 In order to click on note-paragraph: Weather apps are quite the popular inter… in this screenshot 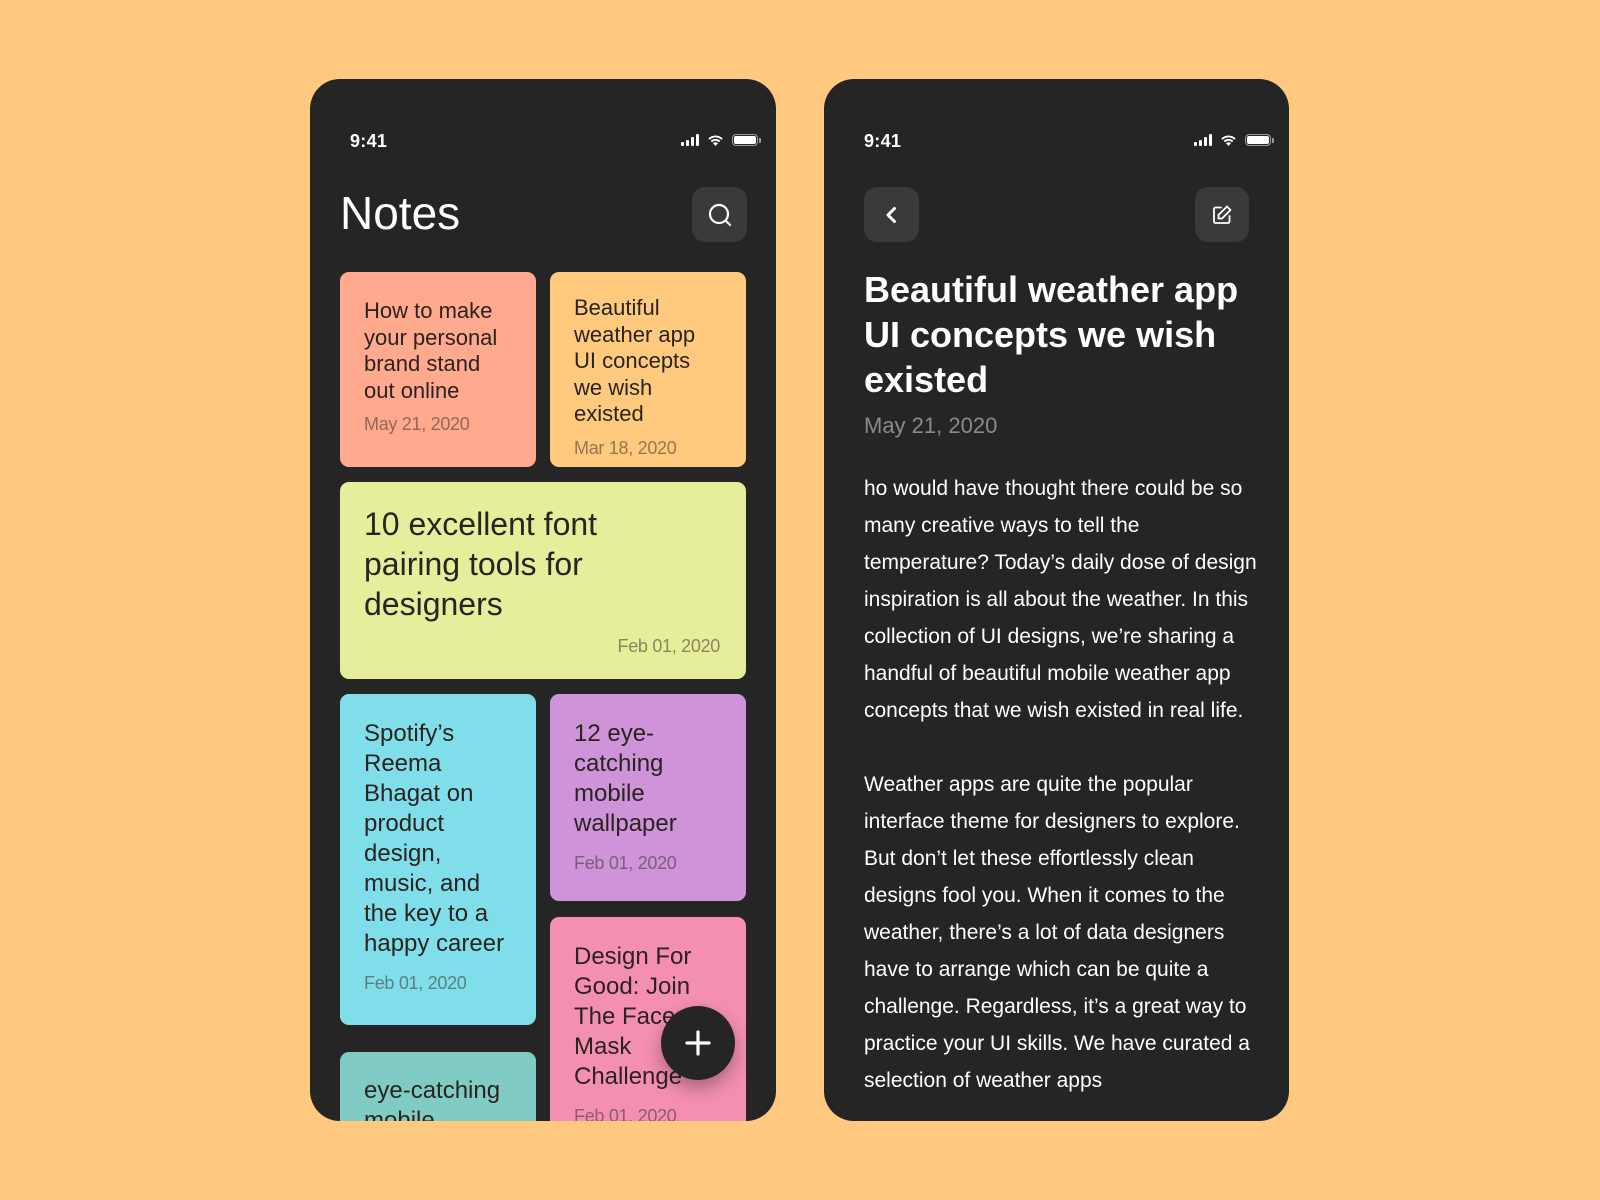, I will do `click(1057, 932)`.